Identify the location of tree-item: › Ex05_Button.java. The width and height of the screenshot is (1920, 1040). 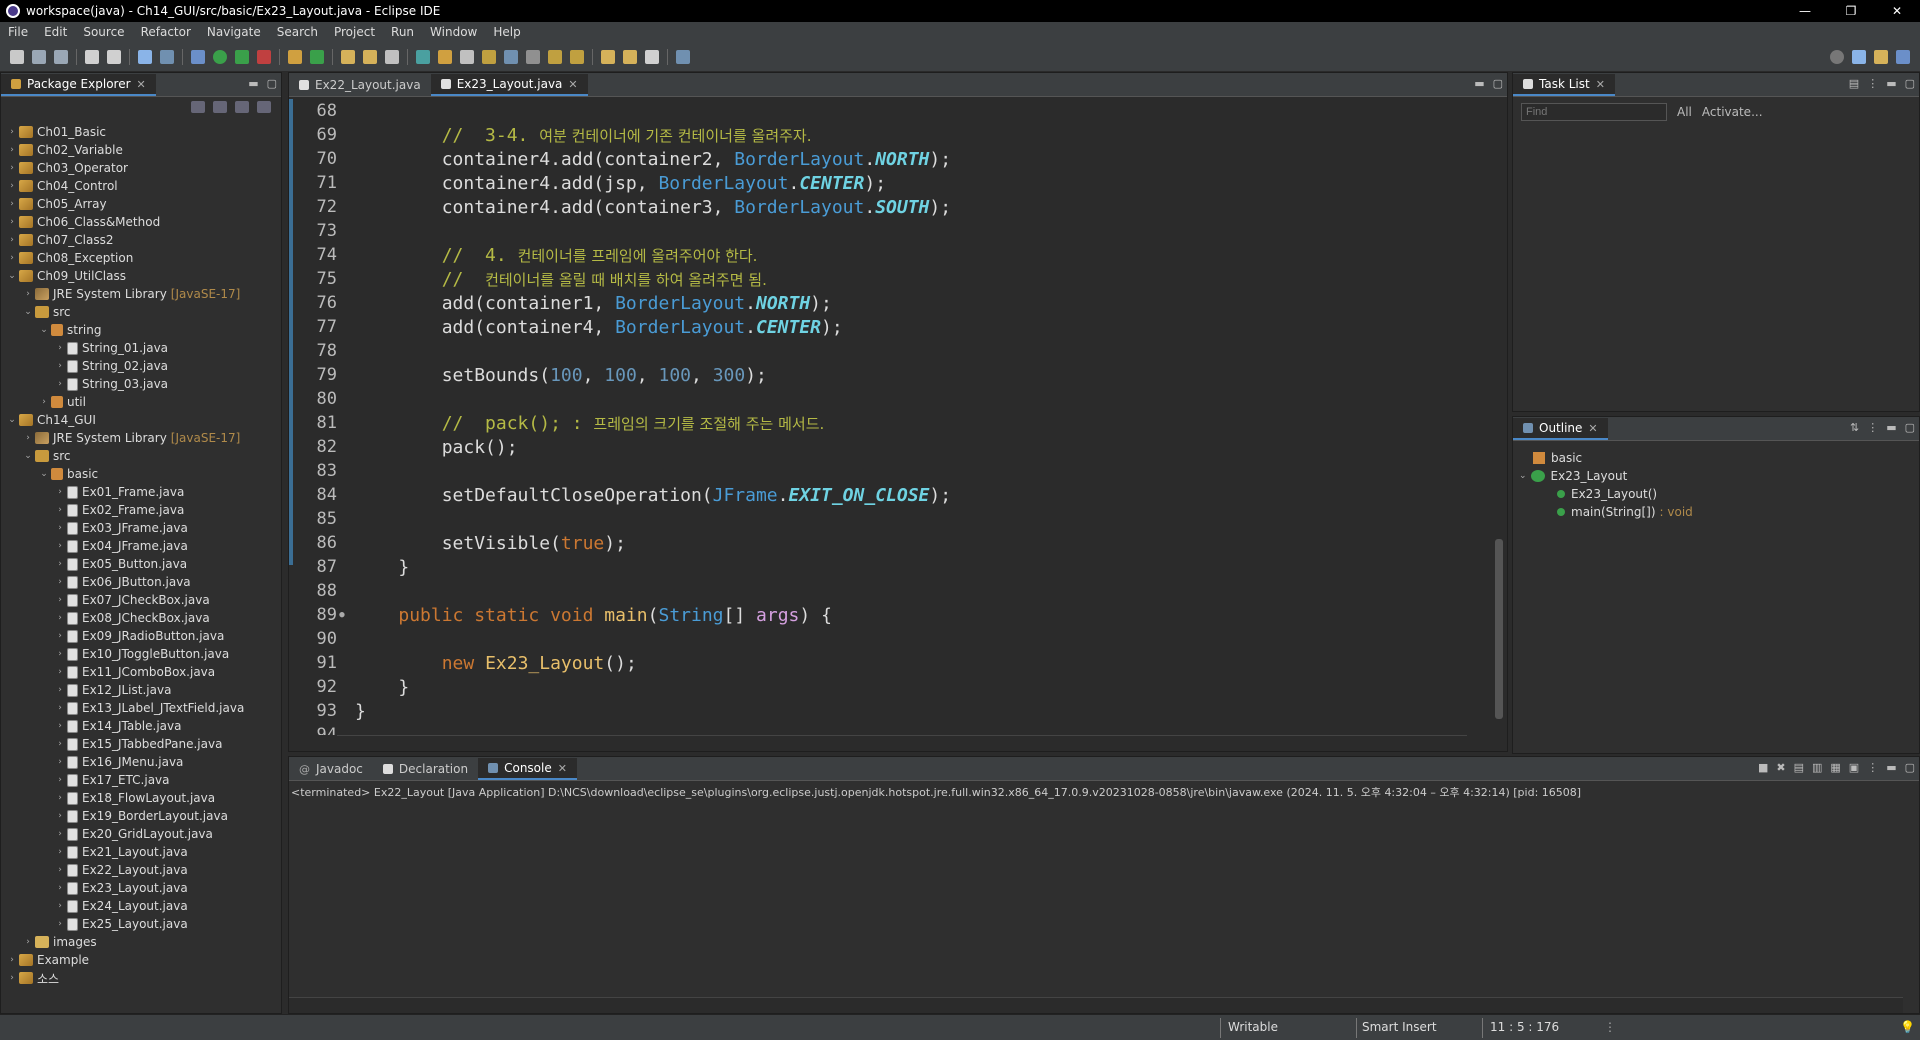
(141, 564).